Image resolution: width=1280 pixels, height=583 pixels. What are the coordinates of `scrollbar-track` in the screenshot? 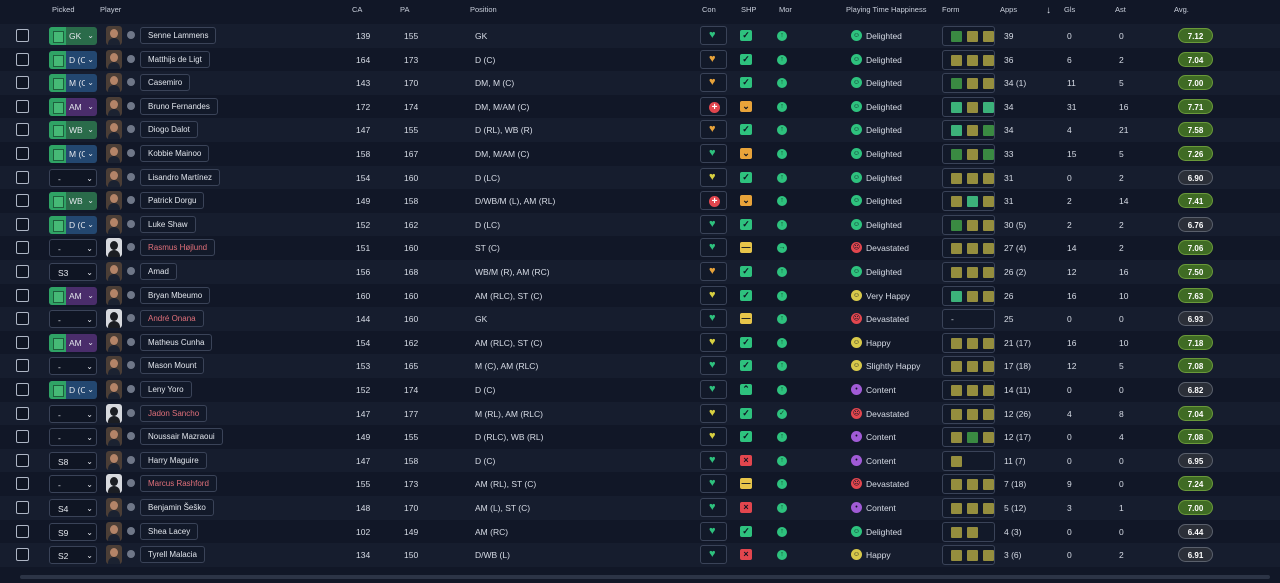 It's located at (645, 577).